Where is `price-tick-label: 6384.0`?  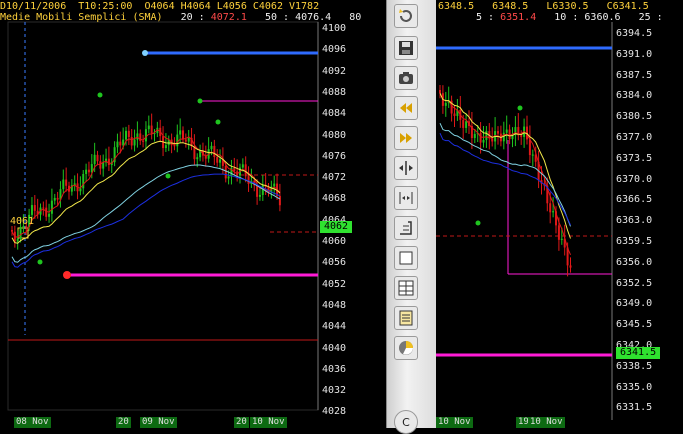 price-tick-label: 6384.0 is located at coordinates (634, 96).